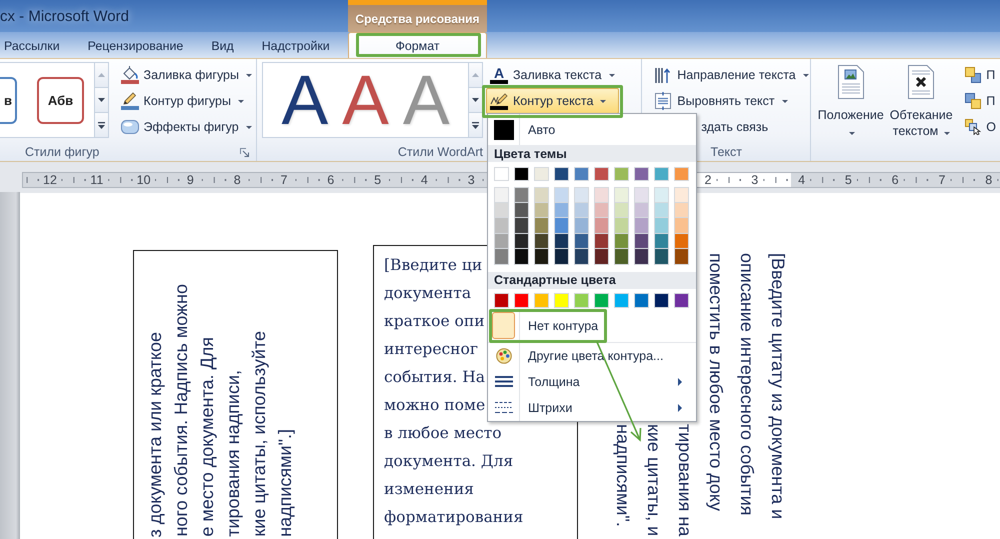 The image size is (1000, 539). I want to click on shape-outline-button: Контур фигуры, so click(186, 101).